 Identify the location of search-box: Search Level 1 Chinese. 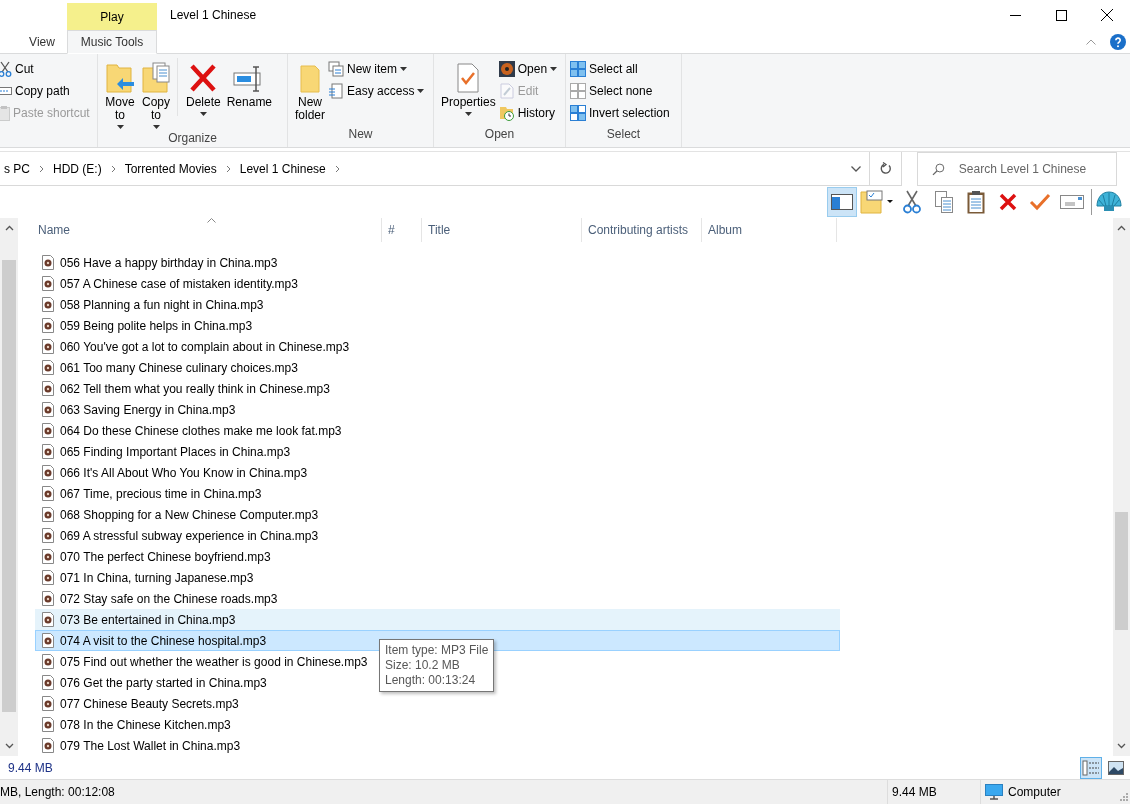
(1017, 169).